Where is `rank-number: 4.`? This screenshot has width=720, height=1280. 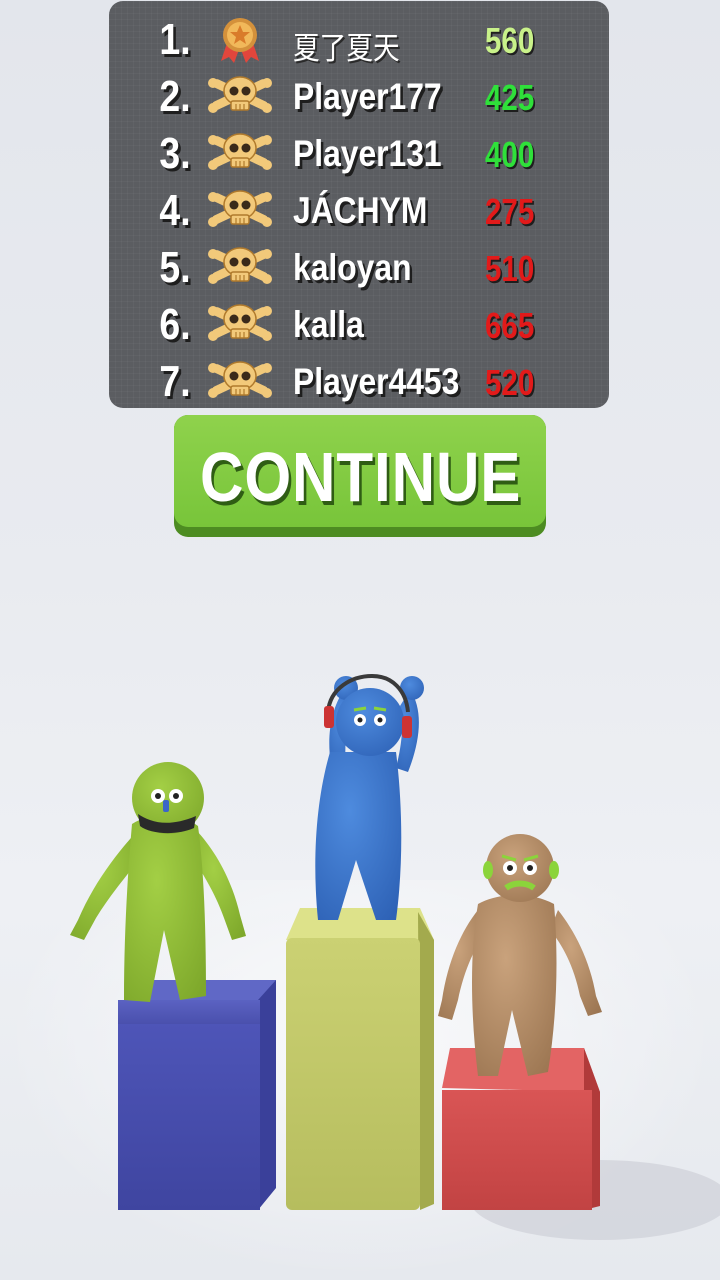
rank-number: 4. is located at coordinates (175, 210).